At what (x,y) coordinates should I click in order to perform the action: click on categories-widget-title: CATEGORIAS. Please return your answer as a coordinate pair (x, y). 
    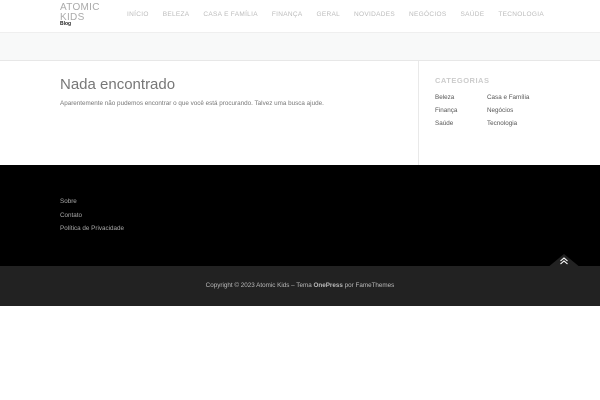
    Looking at the image, I should click on (462, 80).